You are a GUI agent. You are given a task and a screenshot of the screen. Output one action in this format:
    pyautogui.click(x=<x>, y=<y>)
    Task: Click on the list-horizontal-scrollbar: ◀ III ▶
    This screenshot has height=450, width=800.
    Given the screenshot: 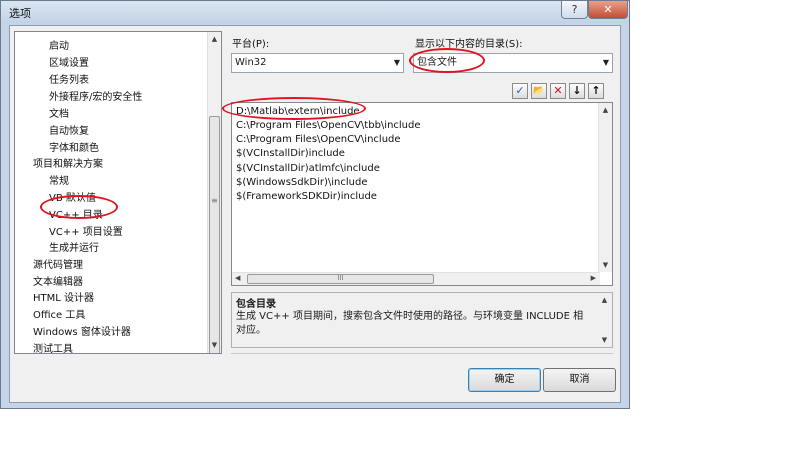 What is the action you would take?
    pyautogui.click(x=416, y=278)
    